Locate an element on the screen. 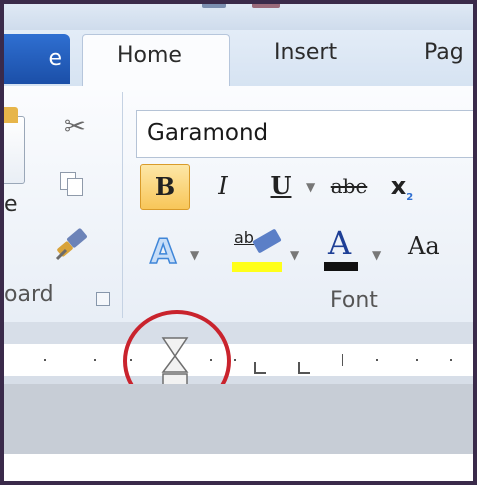 The height and width of the screenshot is (485, 477). subscript-button: x2 is located at coordinates (402, 186).